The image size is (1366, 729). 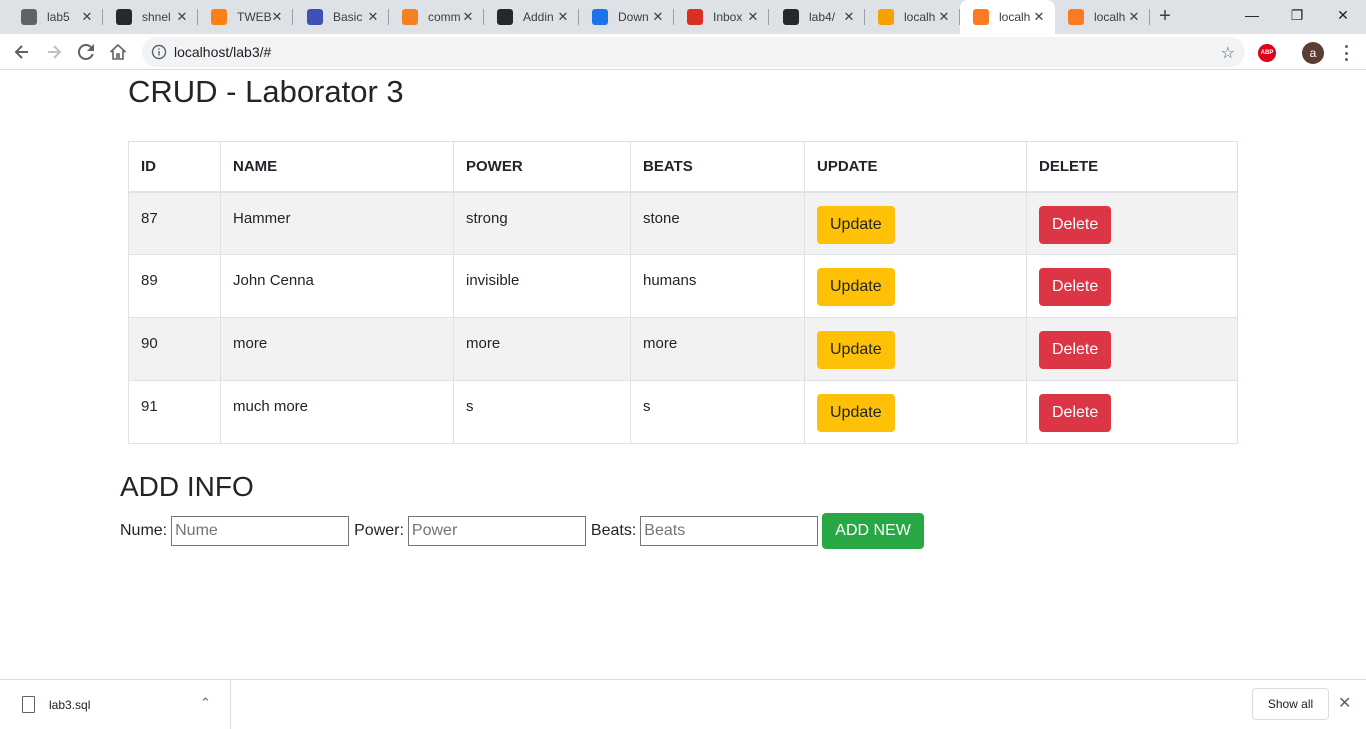 I want to click on power-input, so click(x=496, y=531).